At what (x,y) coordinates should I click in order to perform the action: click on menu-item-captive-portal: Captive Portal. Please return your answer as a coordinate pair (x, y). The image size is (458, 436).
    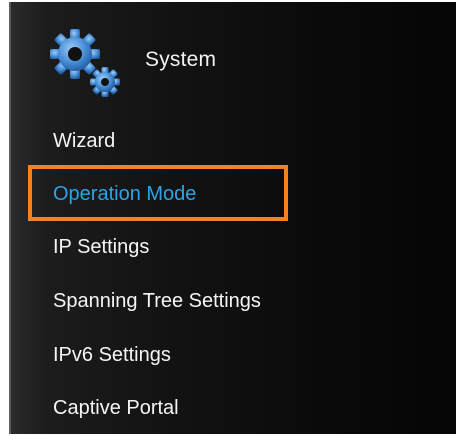
    Looking at the image, I should click on (116, 408).